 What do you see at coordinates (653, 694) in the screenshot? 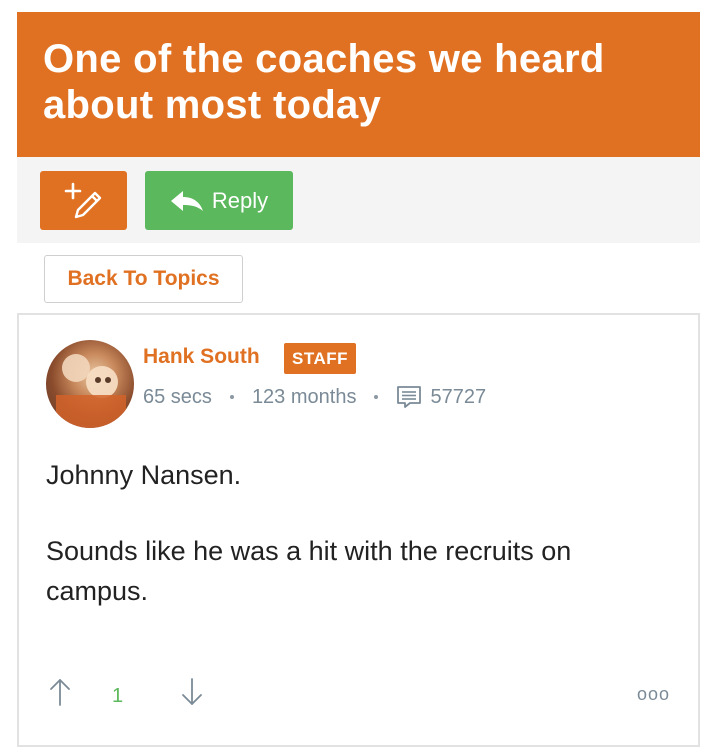
I see `more-options-button: ooo` at bounding box center [653, 694].